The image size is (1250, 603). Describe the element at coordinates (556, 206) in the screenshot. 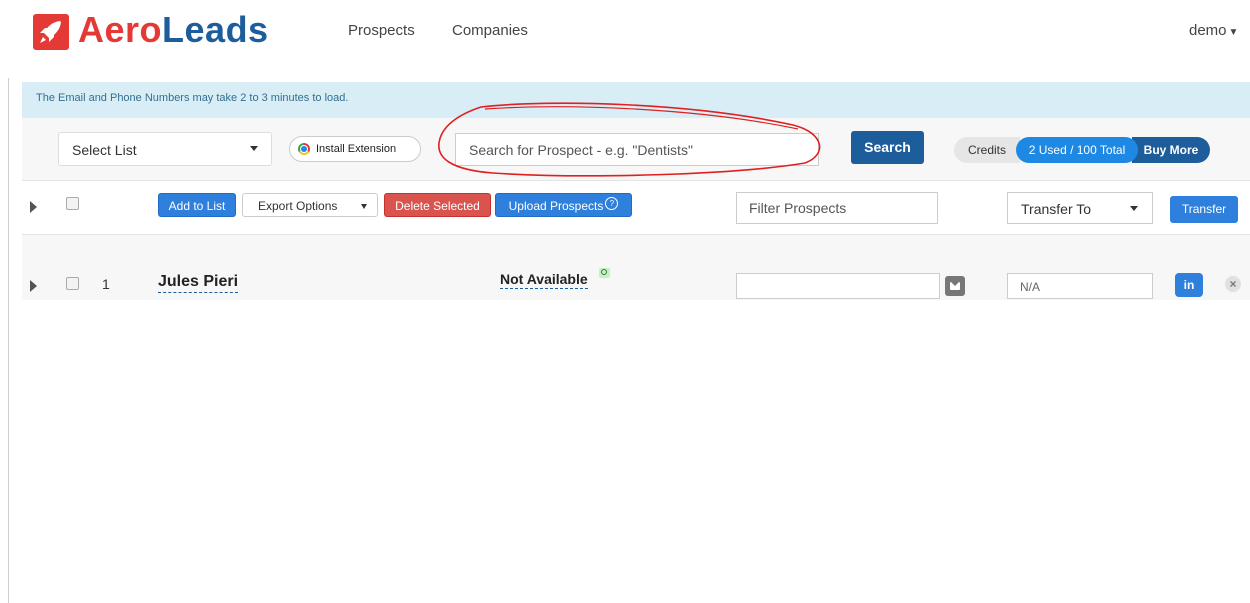

I see `upload-prospects-label: Upload Prospects` at that location.